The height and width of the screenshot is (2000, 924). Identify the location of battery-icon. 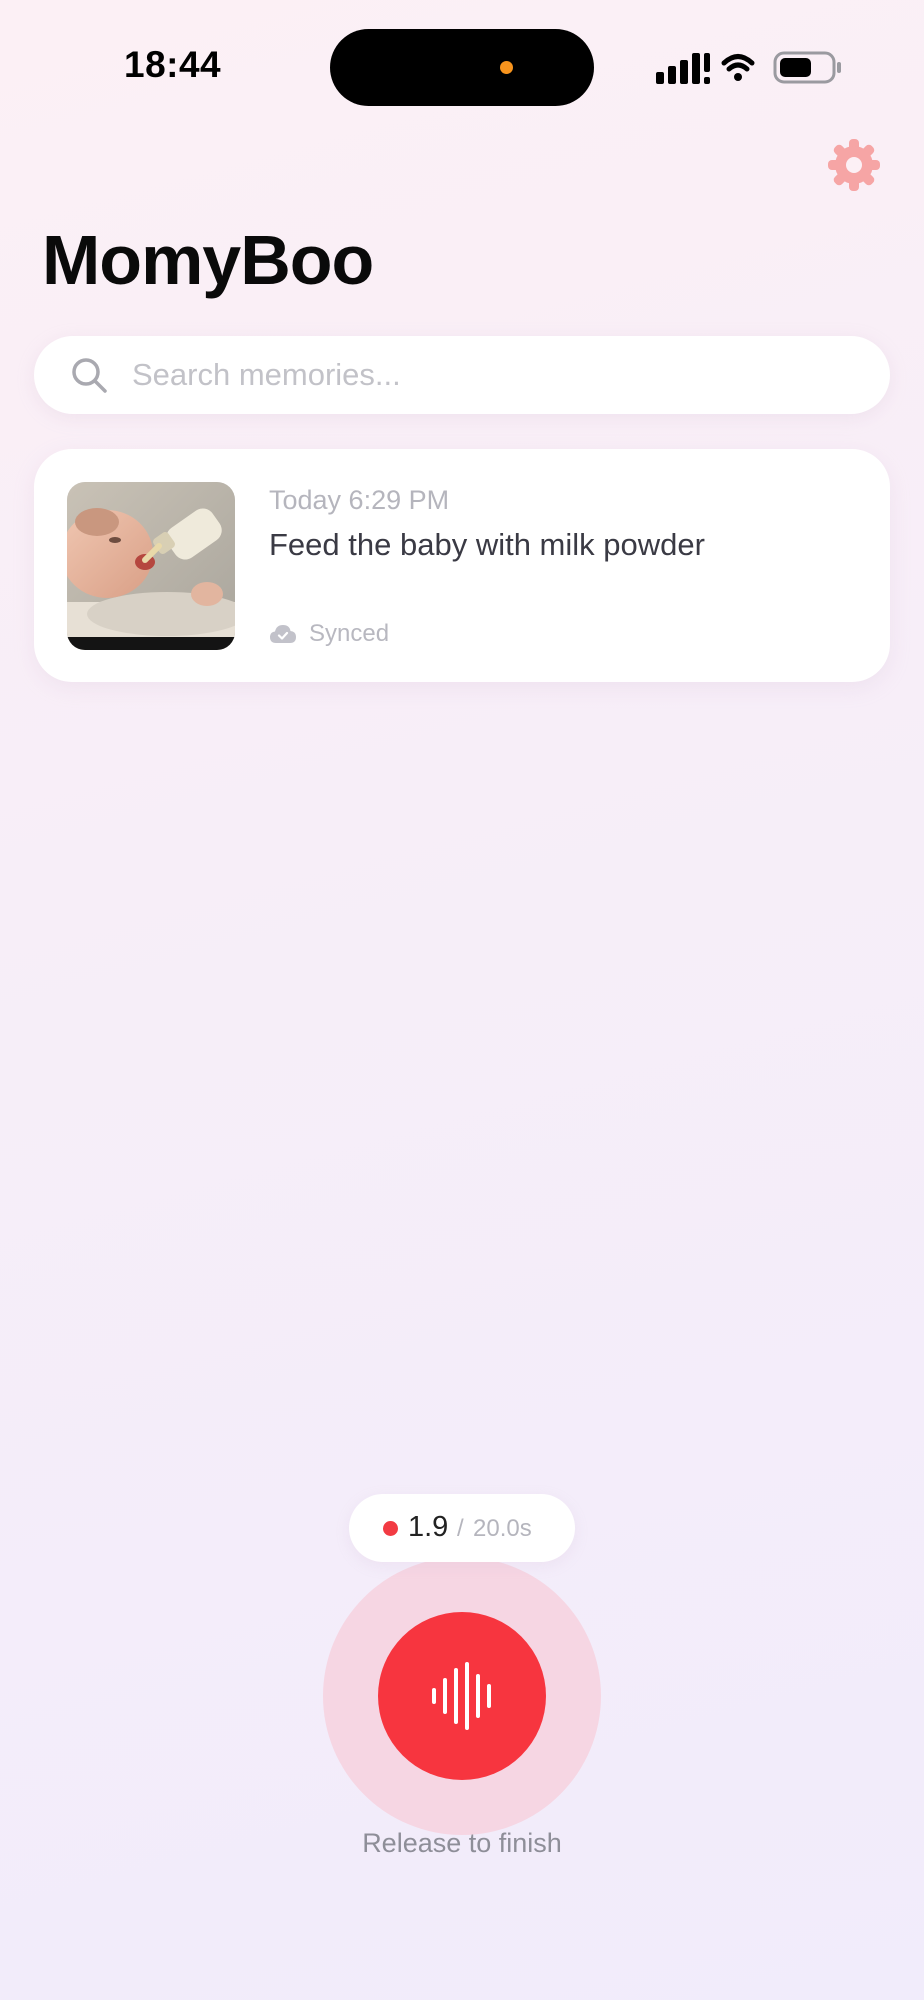
(807, 67).